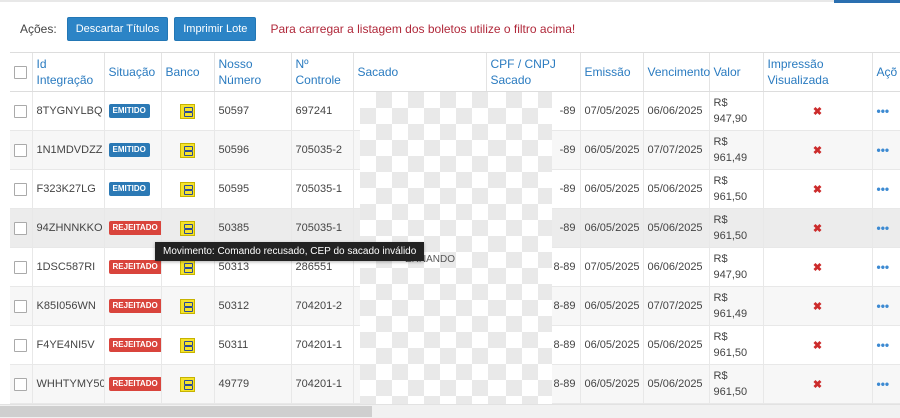 This screenshot has width=900, height=418. I want to click on print-batch-button: Imprimir Lote, so click(215, 29).